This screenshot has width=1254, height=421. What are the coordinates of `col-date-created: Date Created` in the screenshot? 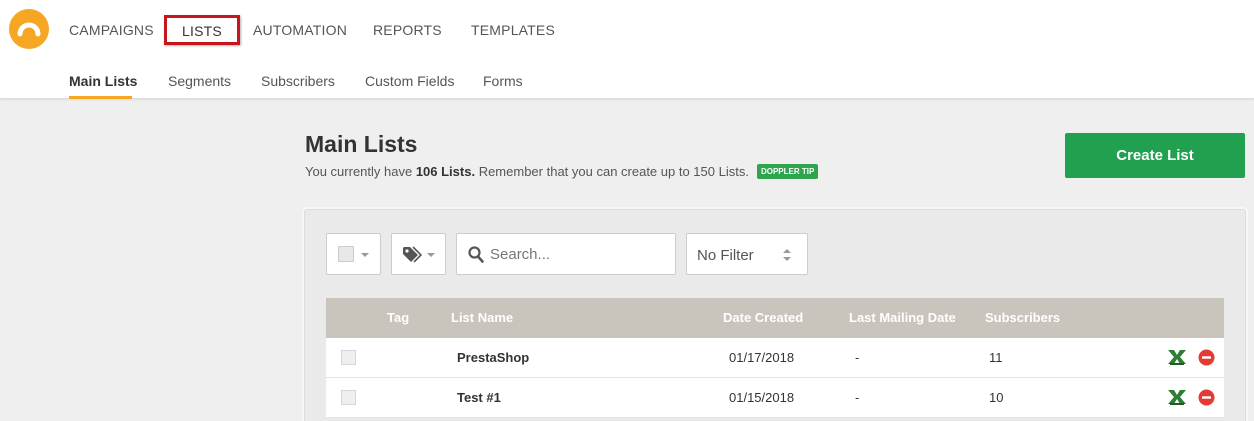 It's located at (763, 317).